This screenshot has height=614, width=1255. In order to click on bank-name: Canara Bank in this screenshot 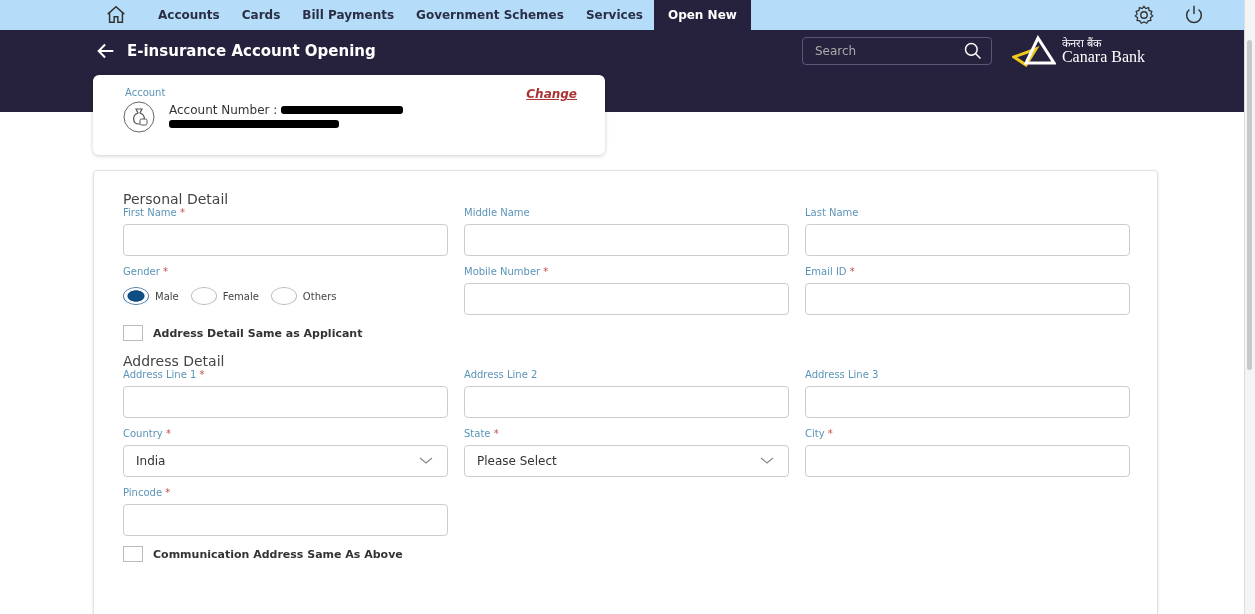, I will do `click(1103, 56)`.